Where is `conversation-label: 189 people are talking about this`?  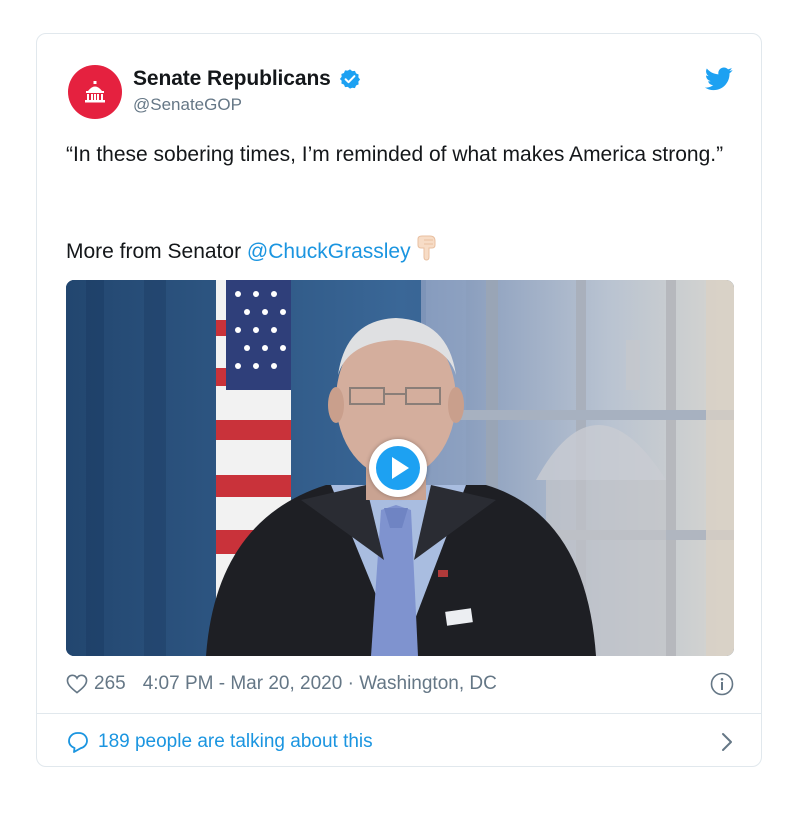 conversation-label: 189 people are talking about this is located at coordinates (235, 742).